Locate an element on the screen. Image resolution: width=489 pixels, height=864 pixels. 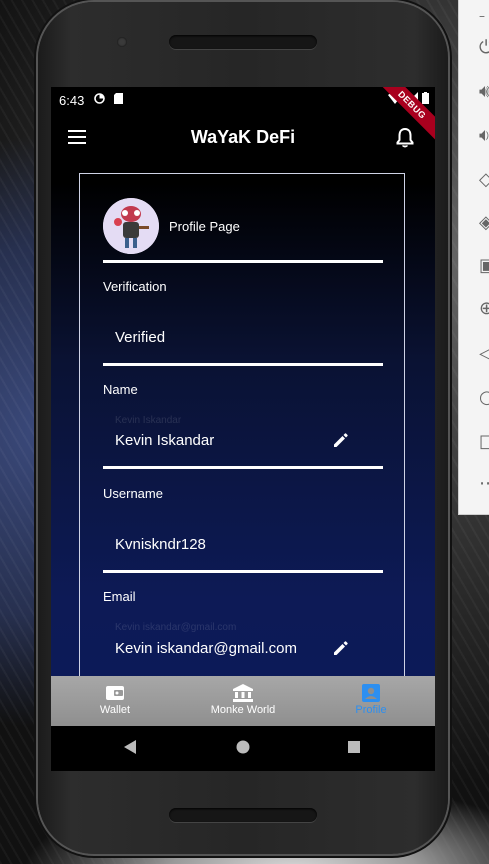
email-field: Kevin iskandar@gmail.com is located at coordinates (206, 648).